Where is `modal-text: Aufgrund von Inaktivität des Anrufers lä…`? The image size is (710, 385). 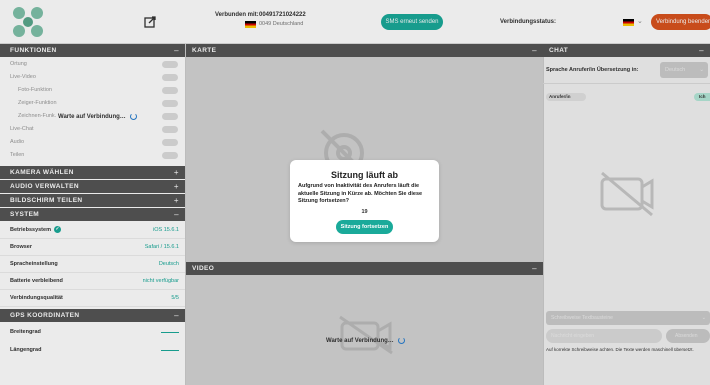
modal-text: Aufgrund von Inaktivität des Anrufers lä… is located at coordinates (360, 193).